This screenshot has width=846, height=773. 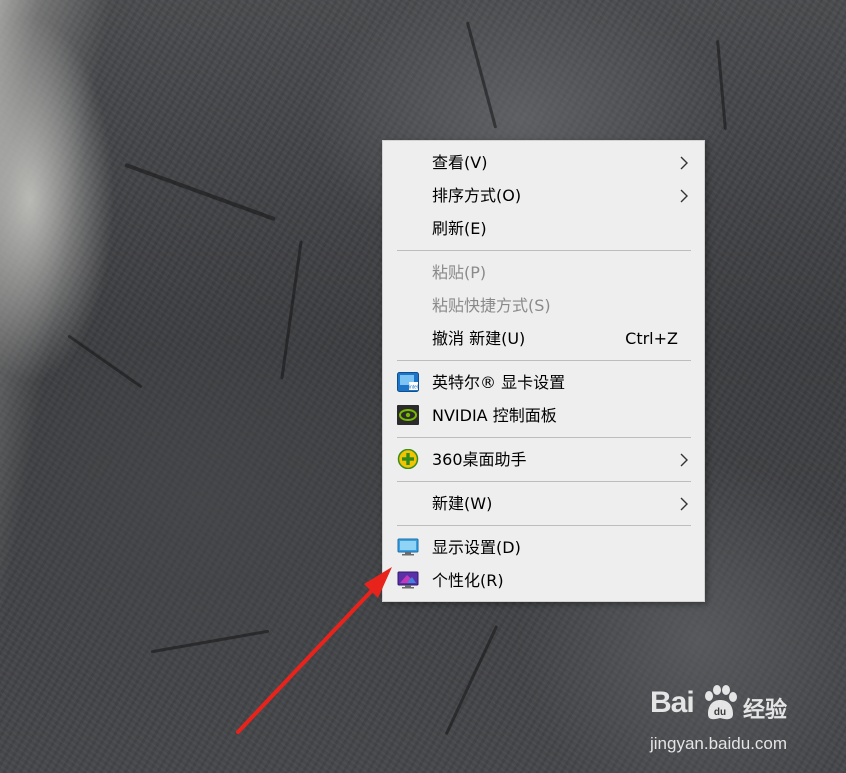 What do you see at coordinates (476, 547) in the screenshot?
I see `menu-item-label: 显示设置(D)` at bounding box center [476, 547].